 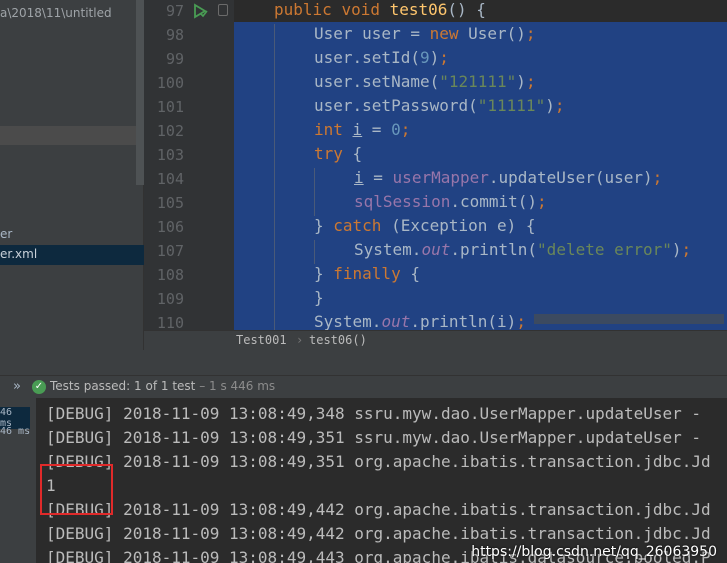 I want to click on code-token: public, so click(x=308, y=9).